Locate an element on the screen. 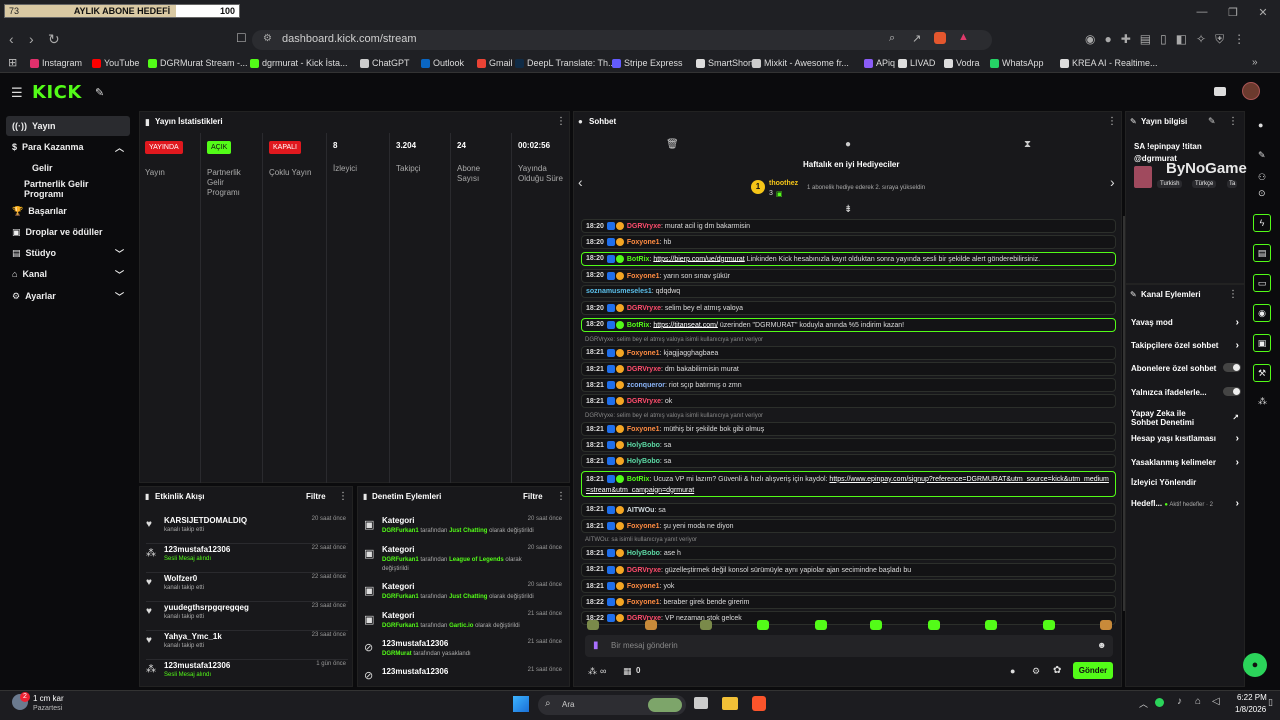  kick-logo: KICK is located at coordinates (57, 92).